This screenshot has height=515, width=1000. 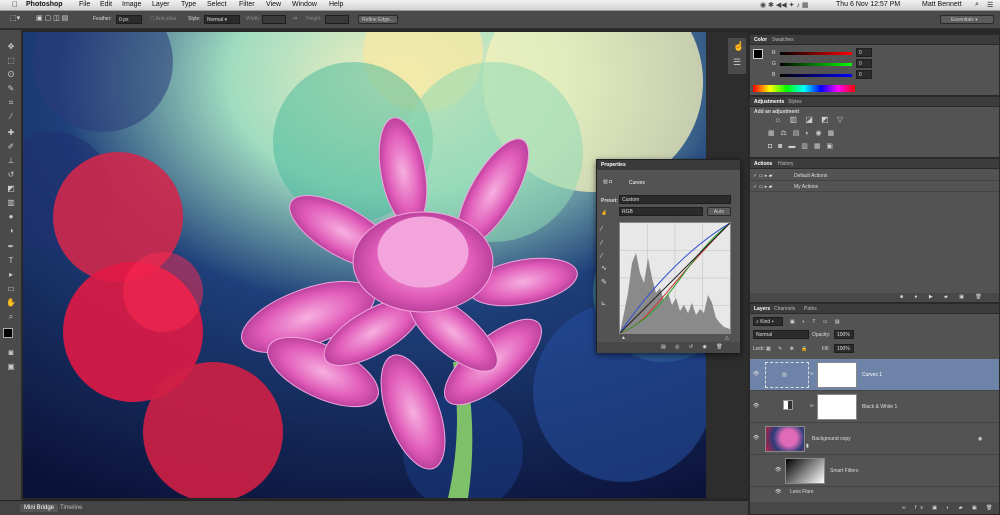 What do you see at coordinates (844, 334) in the screenshot?
I see `opacity-input: 100%` at bounding box center [844, 334].